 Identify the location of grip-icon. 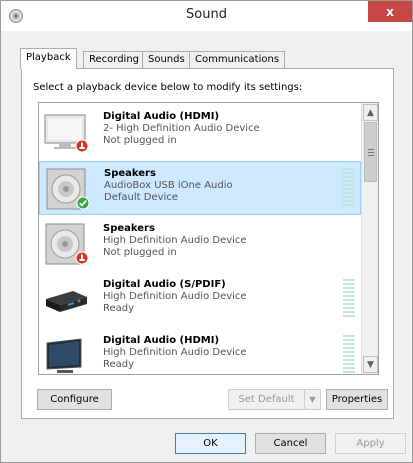
(371, 152).